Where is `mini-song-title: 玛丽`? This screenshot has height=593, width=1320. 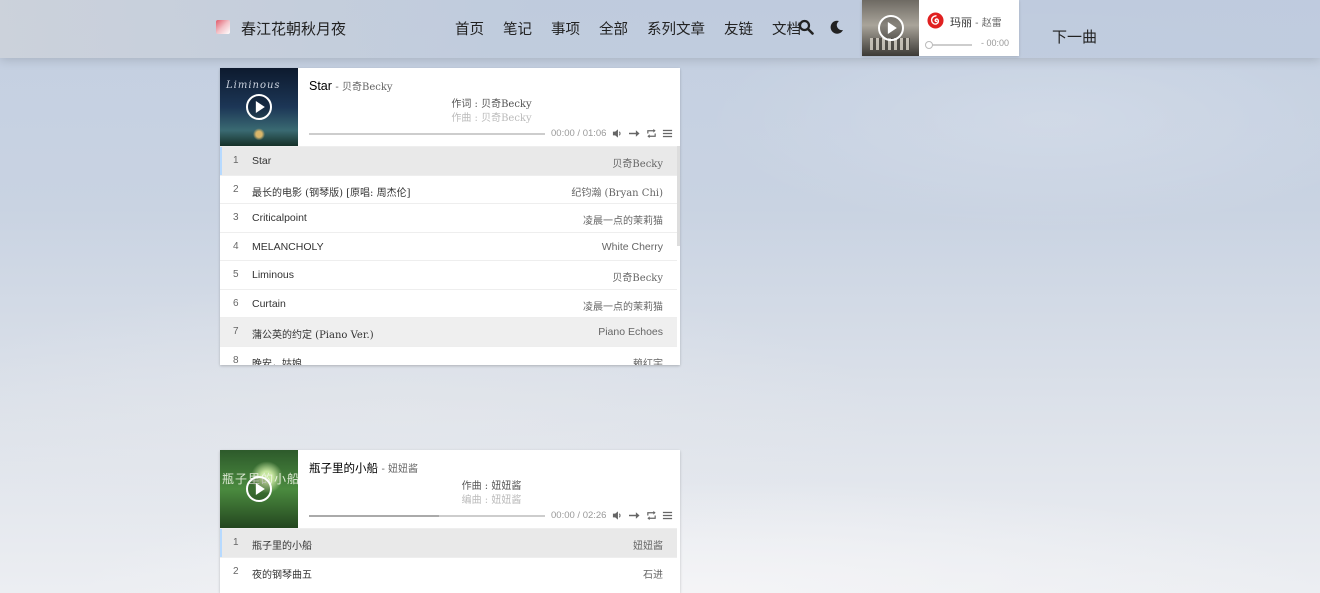
mini-song-title: 玛丽 is located at coordinates (961, 22).